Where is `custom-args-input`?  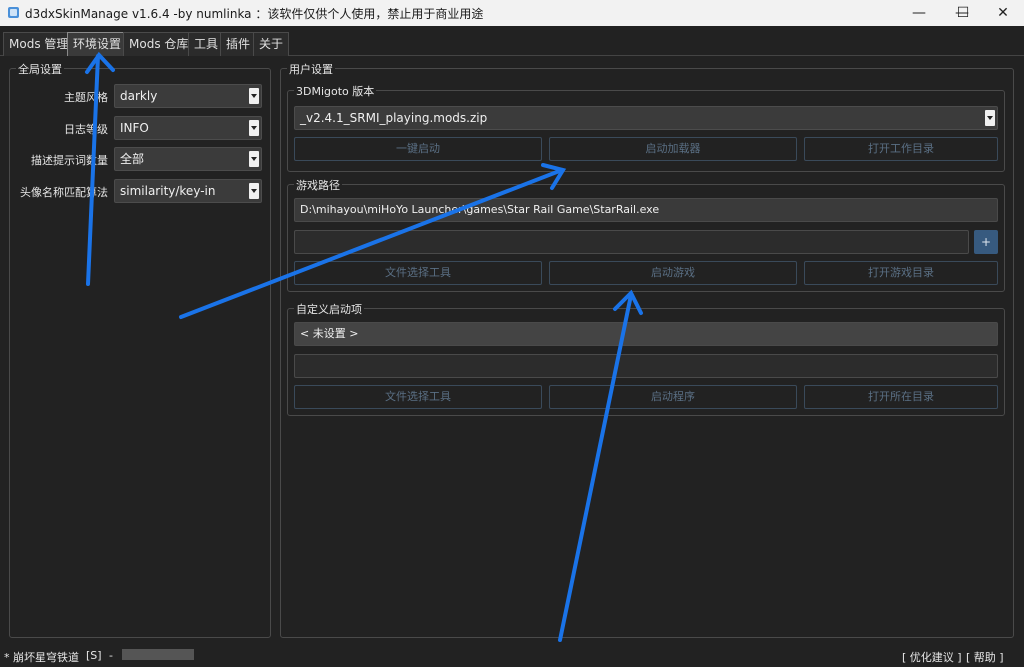
custom-args-input is located at coordinates (646, 366).